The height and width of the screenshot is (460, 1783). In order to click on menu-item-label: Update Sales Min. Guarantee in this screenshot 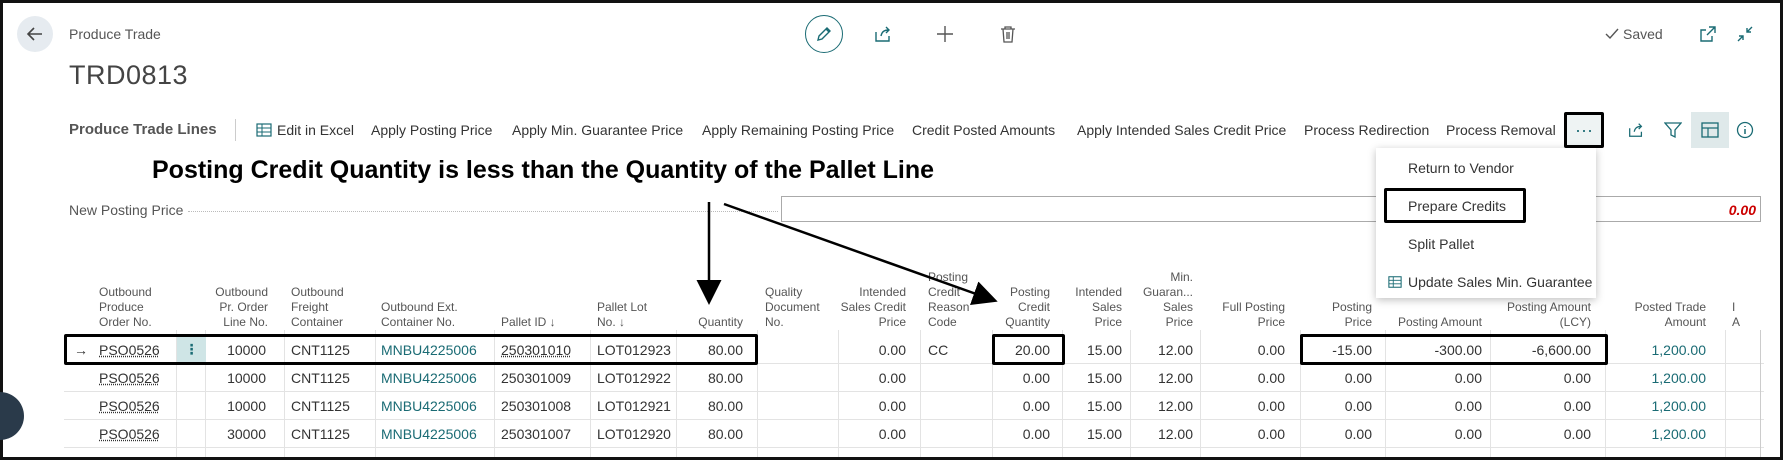, I will do `click(1500, 282)`.